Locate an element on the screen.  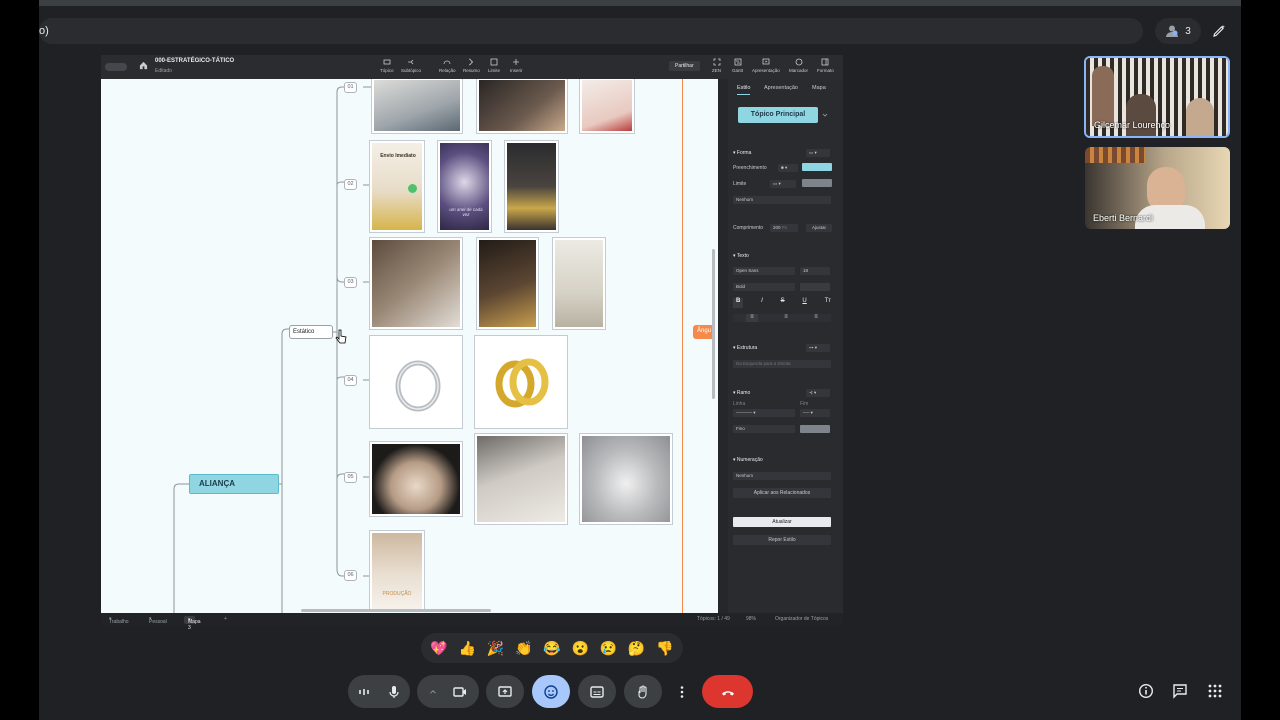
reaction-laugh: 😂 is located at coordinates (551, 648).